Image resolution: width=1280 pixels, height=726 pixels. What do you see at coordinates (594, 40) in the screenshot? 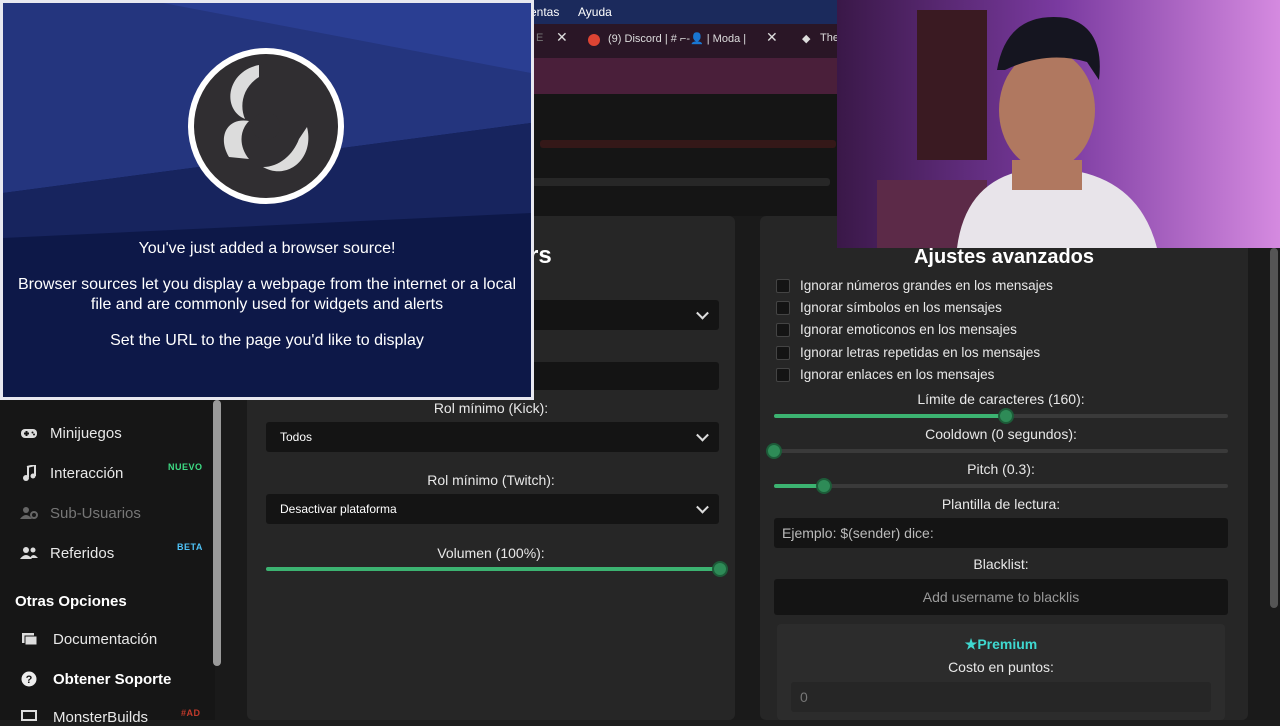
I see `discord-icon` at bounding box center [594, 40].